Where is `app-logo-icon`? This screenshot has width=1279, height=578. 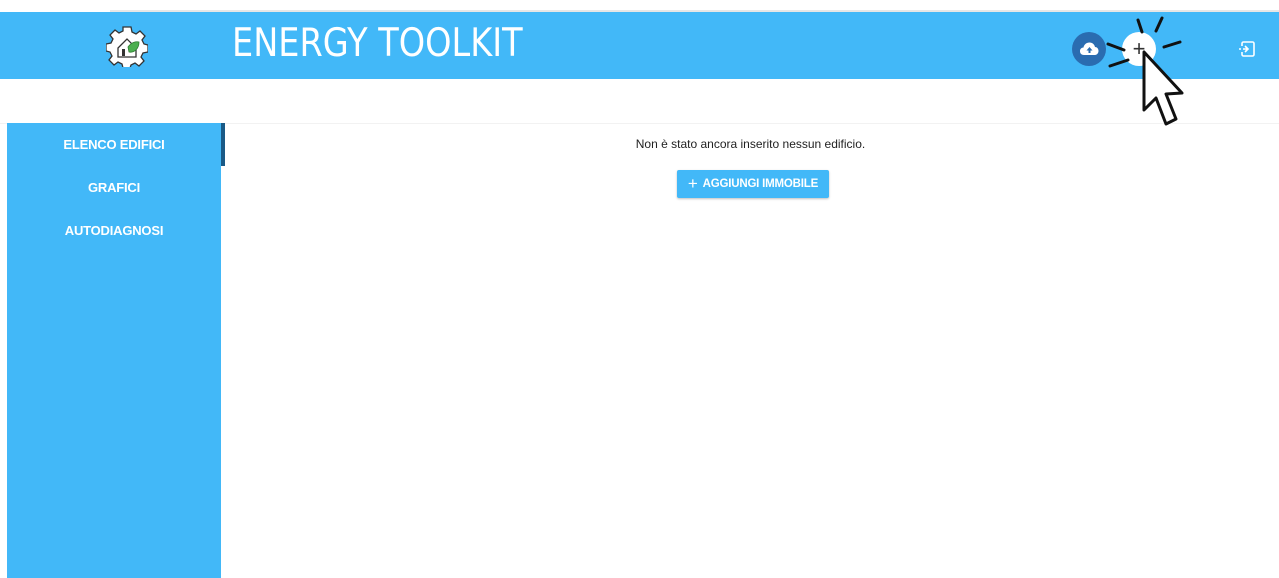 app-logo-icon is located at coordinates (127, 46).